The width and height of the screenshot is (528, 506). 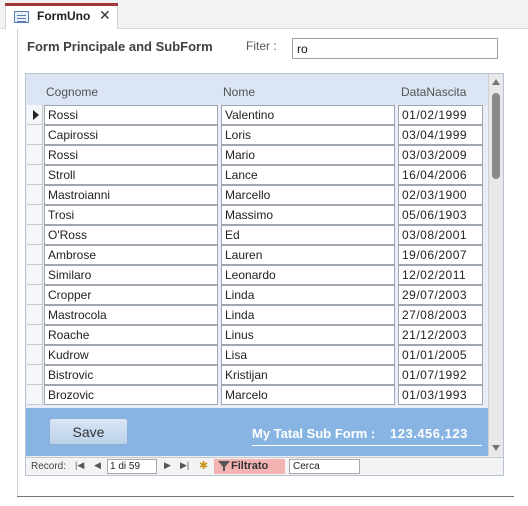 I want to click on new-record-icon: ✱, so click(x=203, y=465).